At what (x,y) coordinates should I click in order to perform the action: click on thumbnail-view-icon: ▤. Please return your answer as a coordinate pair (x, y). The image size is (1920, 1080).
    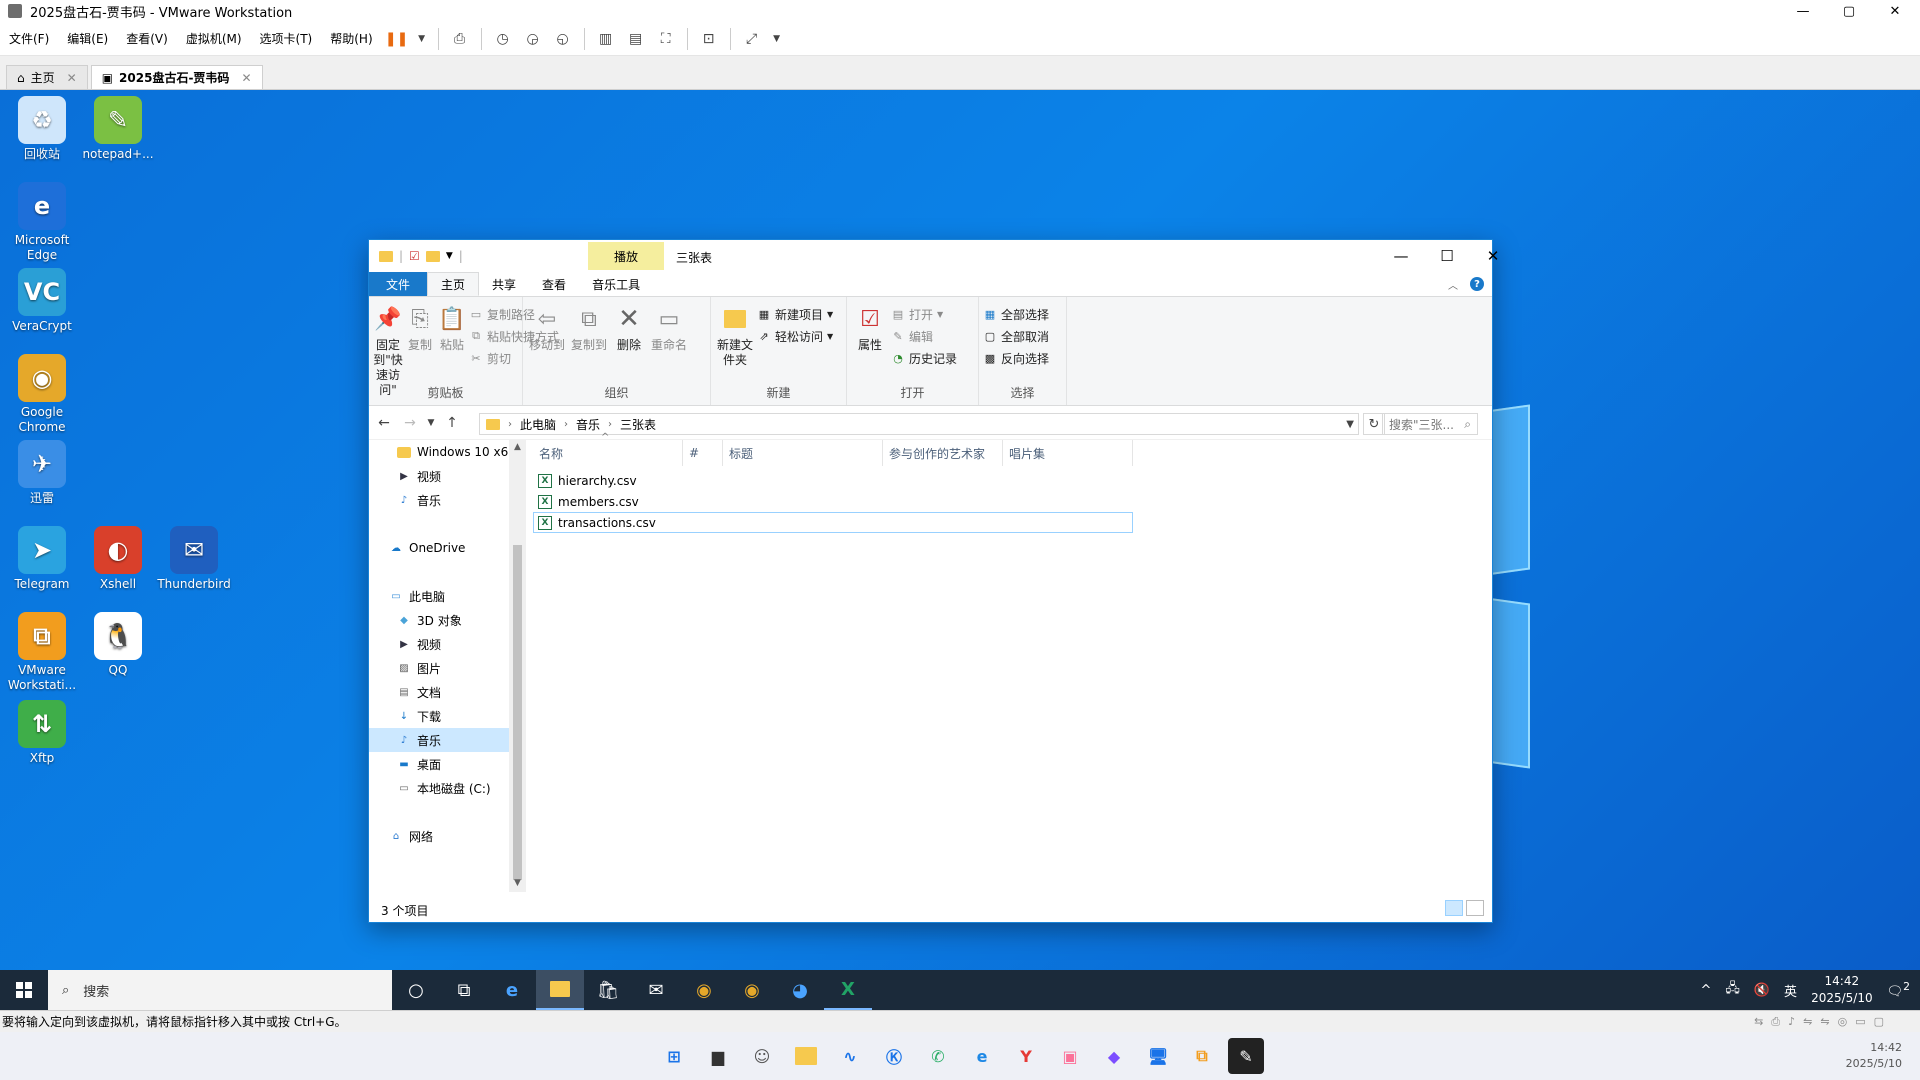
    Looking at the image, I should click on (636, 39).